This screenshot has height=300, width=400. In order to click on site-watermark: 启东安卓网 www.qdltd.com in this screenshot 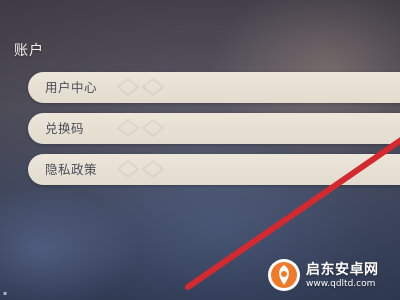, I will do `click(332, 275)`.